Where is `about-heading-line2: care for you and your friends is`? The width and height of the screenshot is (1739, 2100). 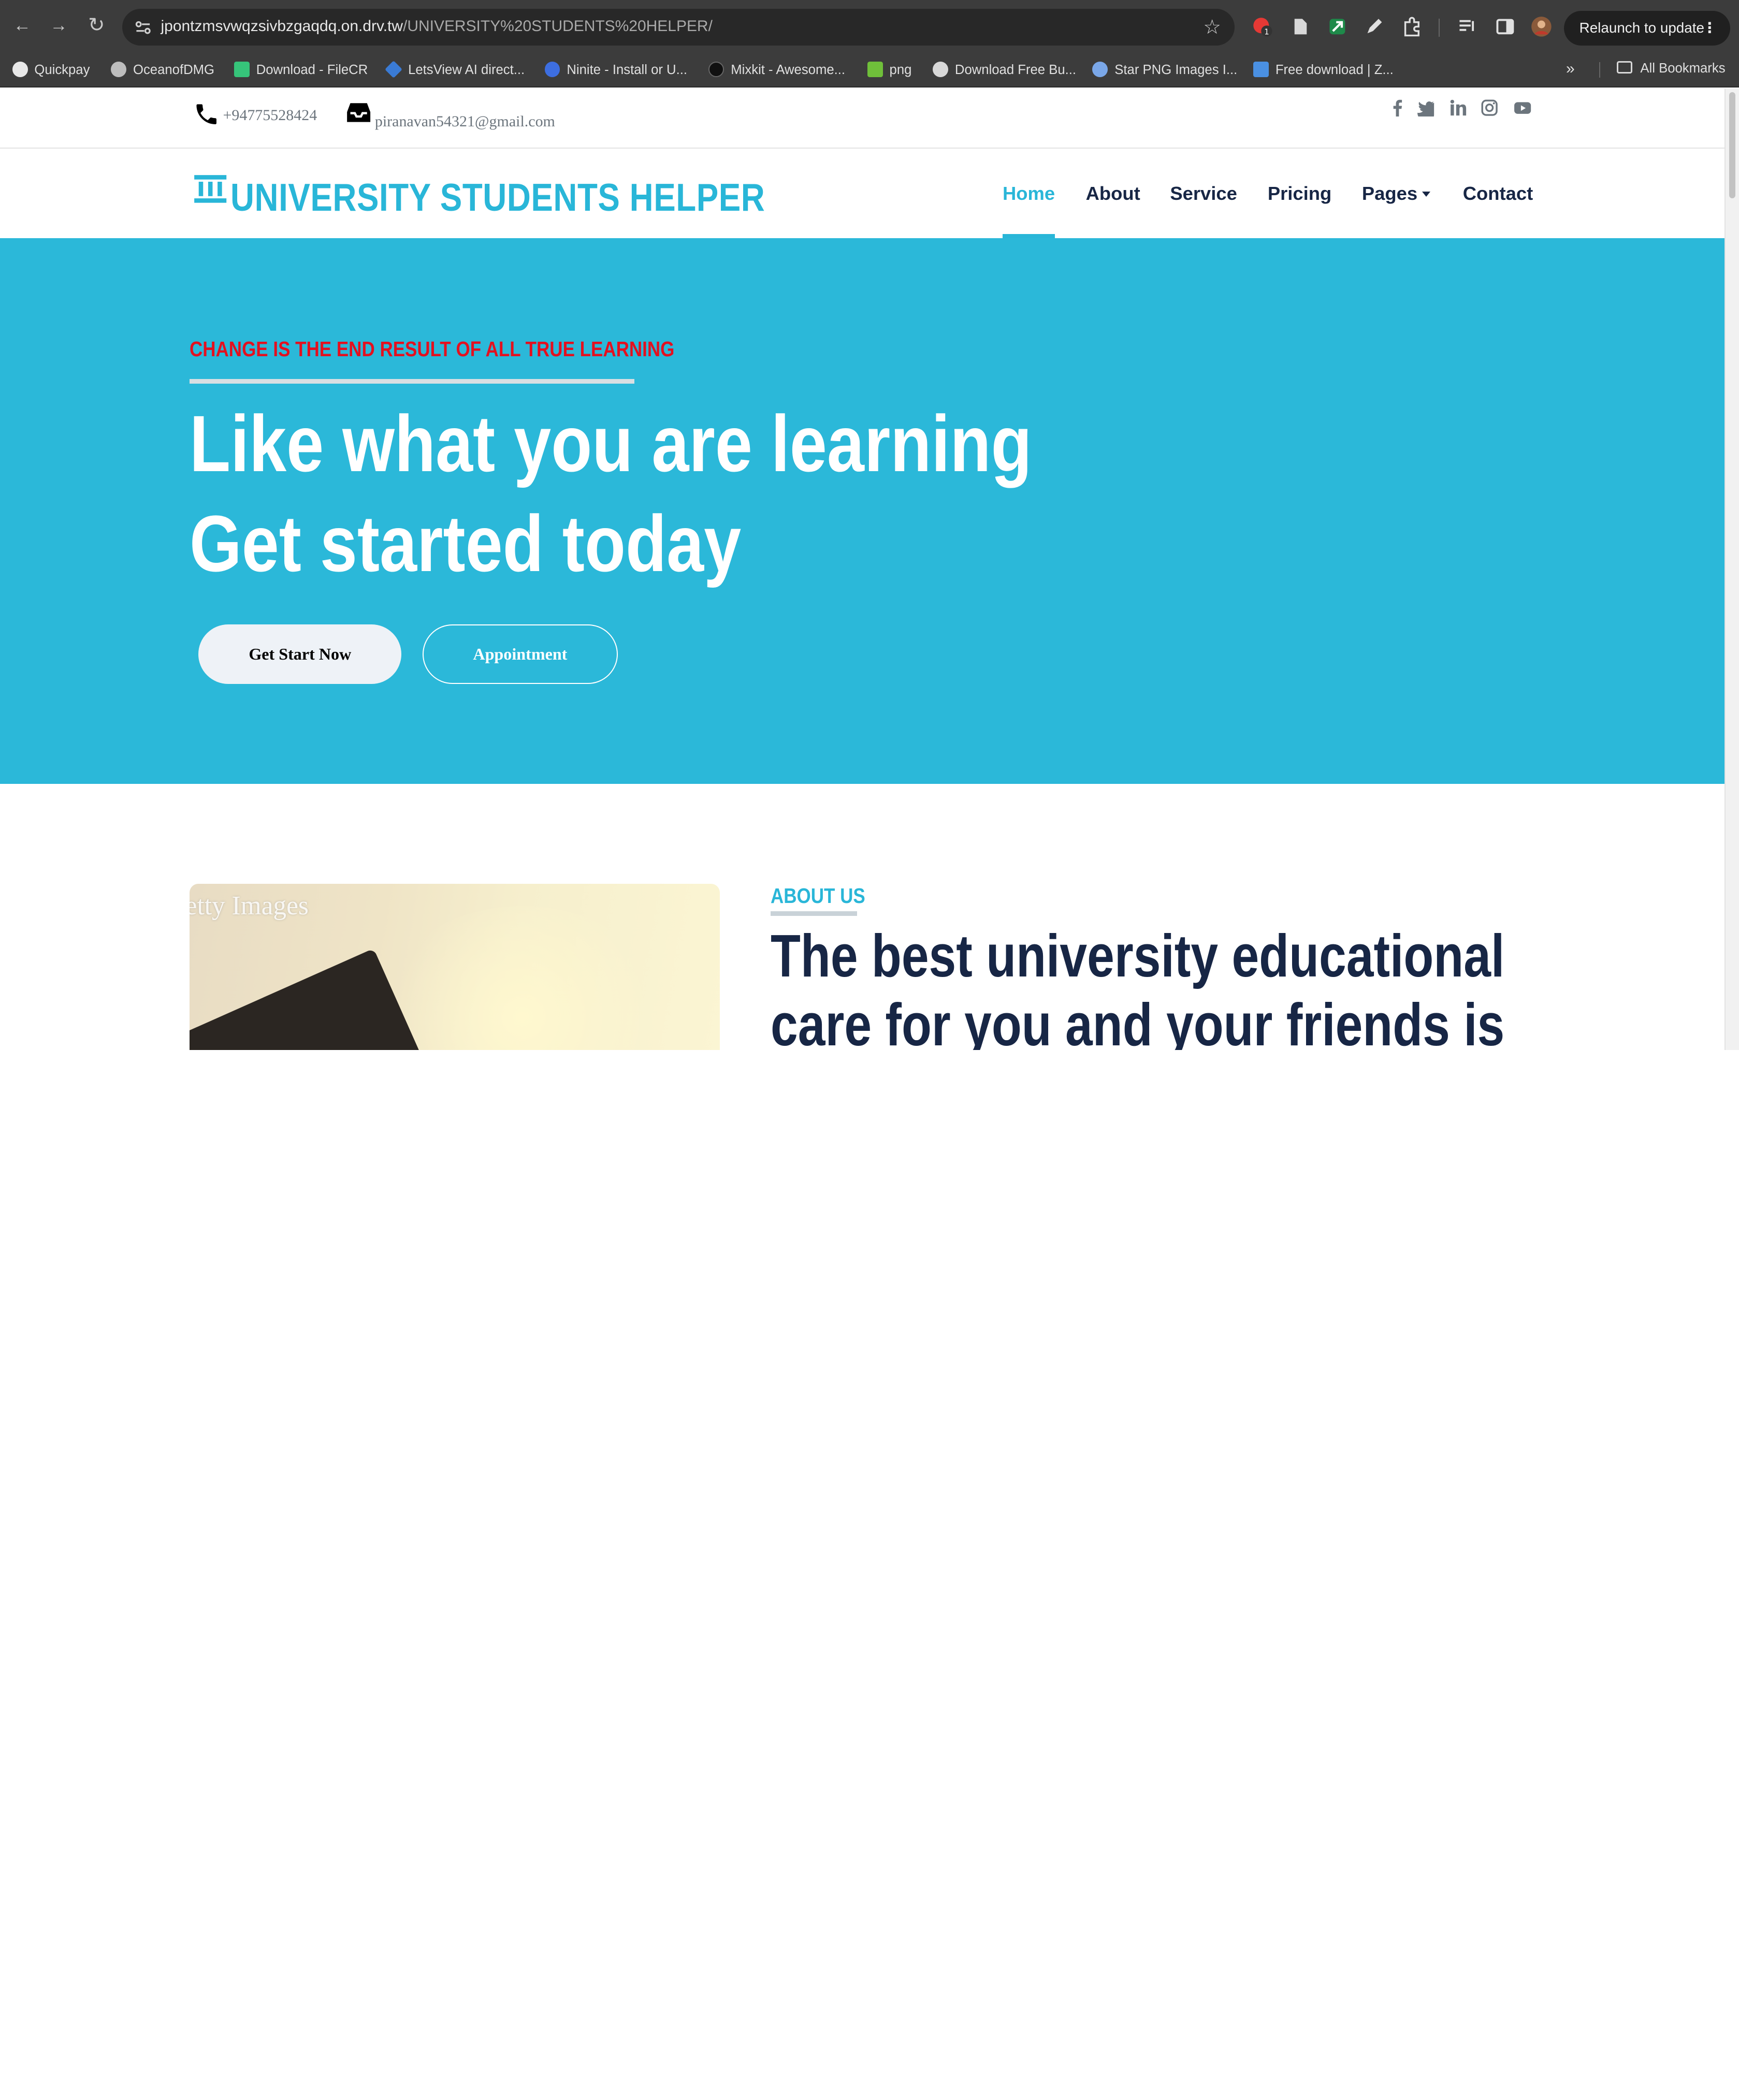 about-heading-line2: care for you and your friends is is located at coordinates (1138, 1020).